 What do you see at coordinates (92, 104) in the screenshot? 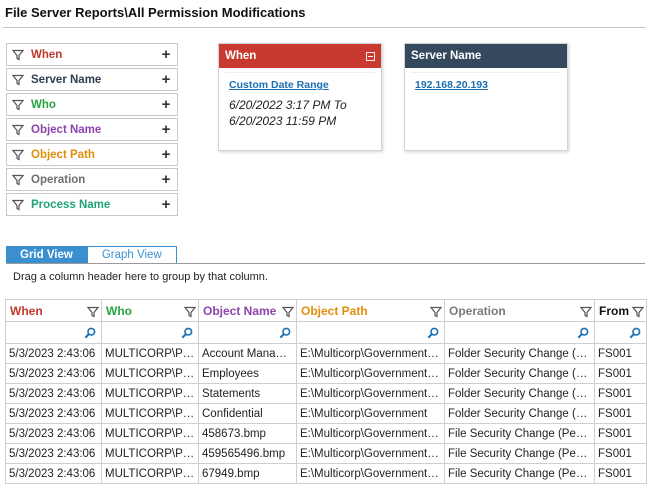
I see `filter-item-who: Who +` at bounding box center [92, 104].